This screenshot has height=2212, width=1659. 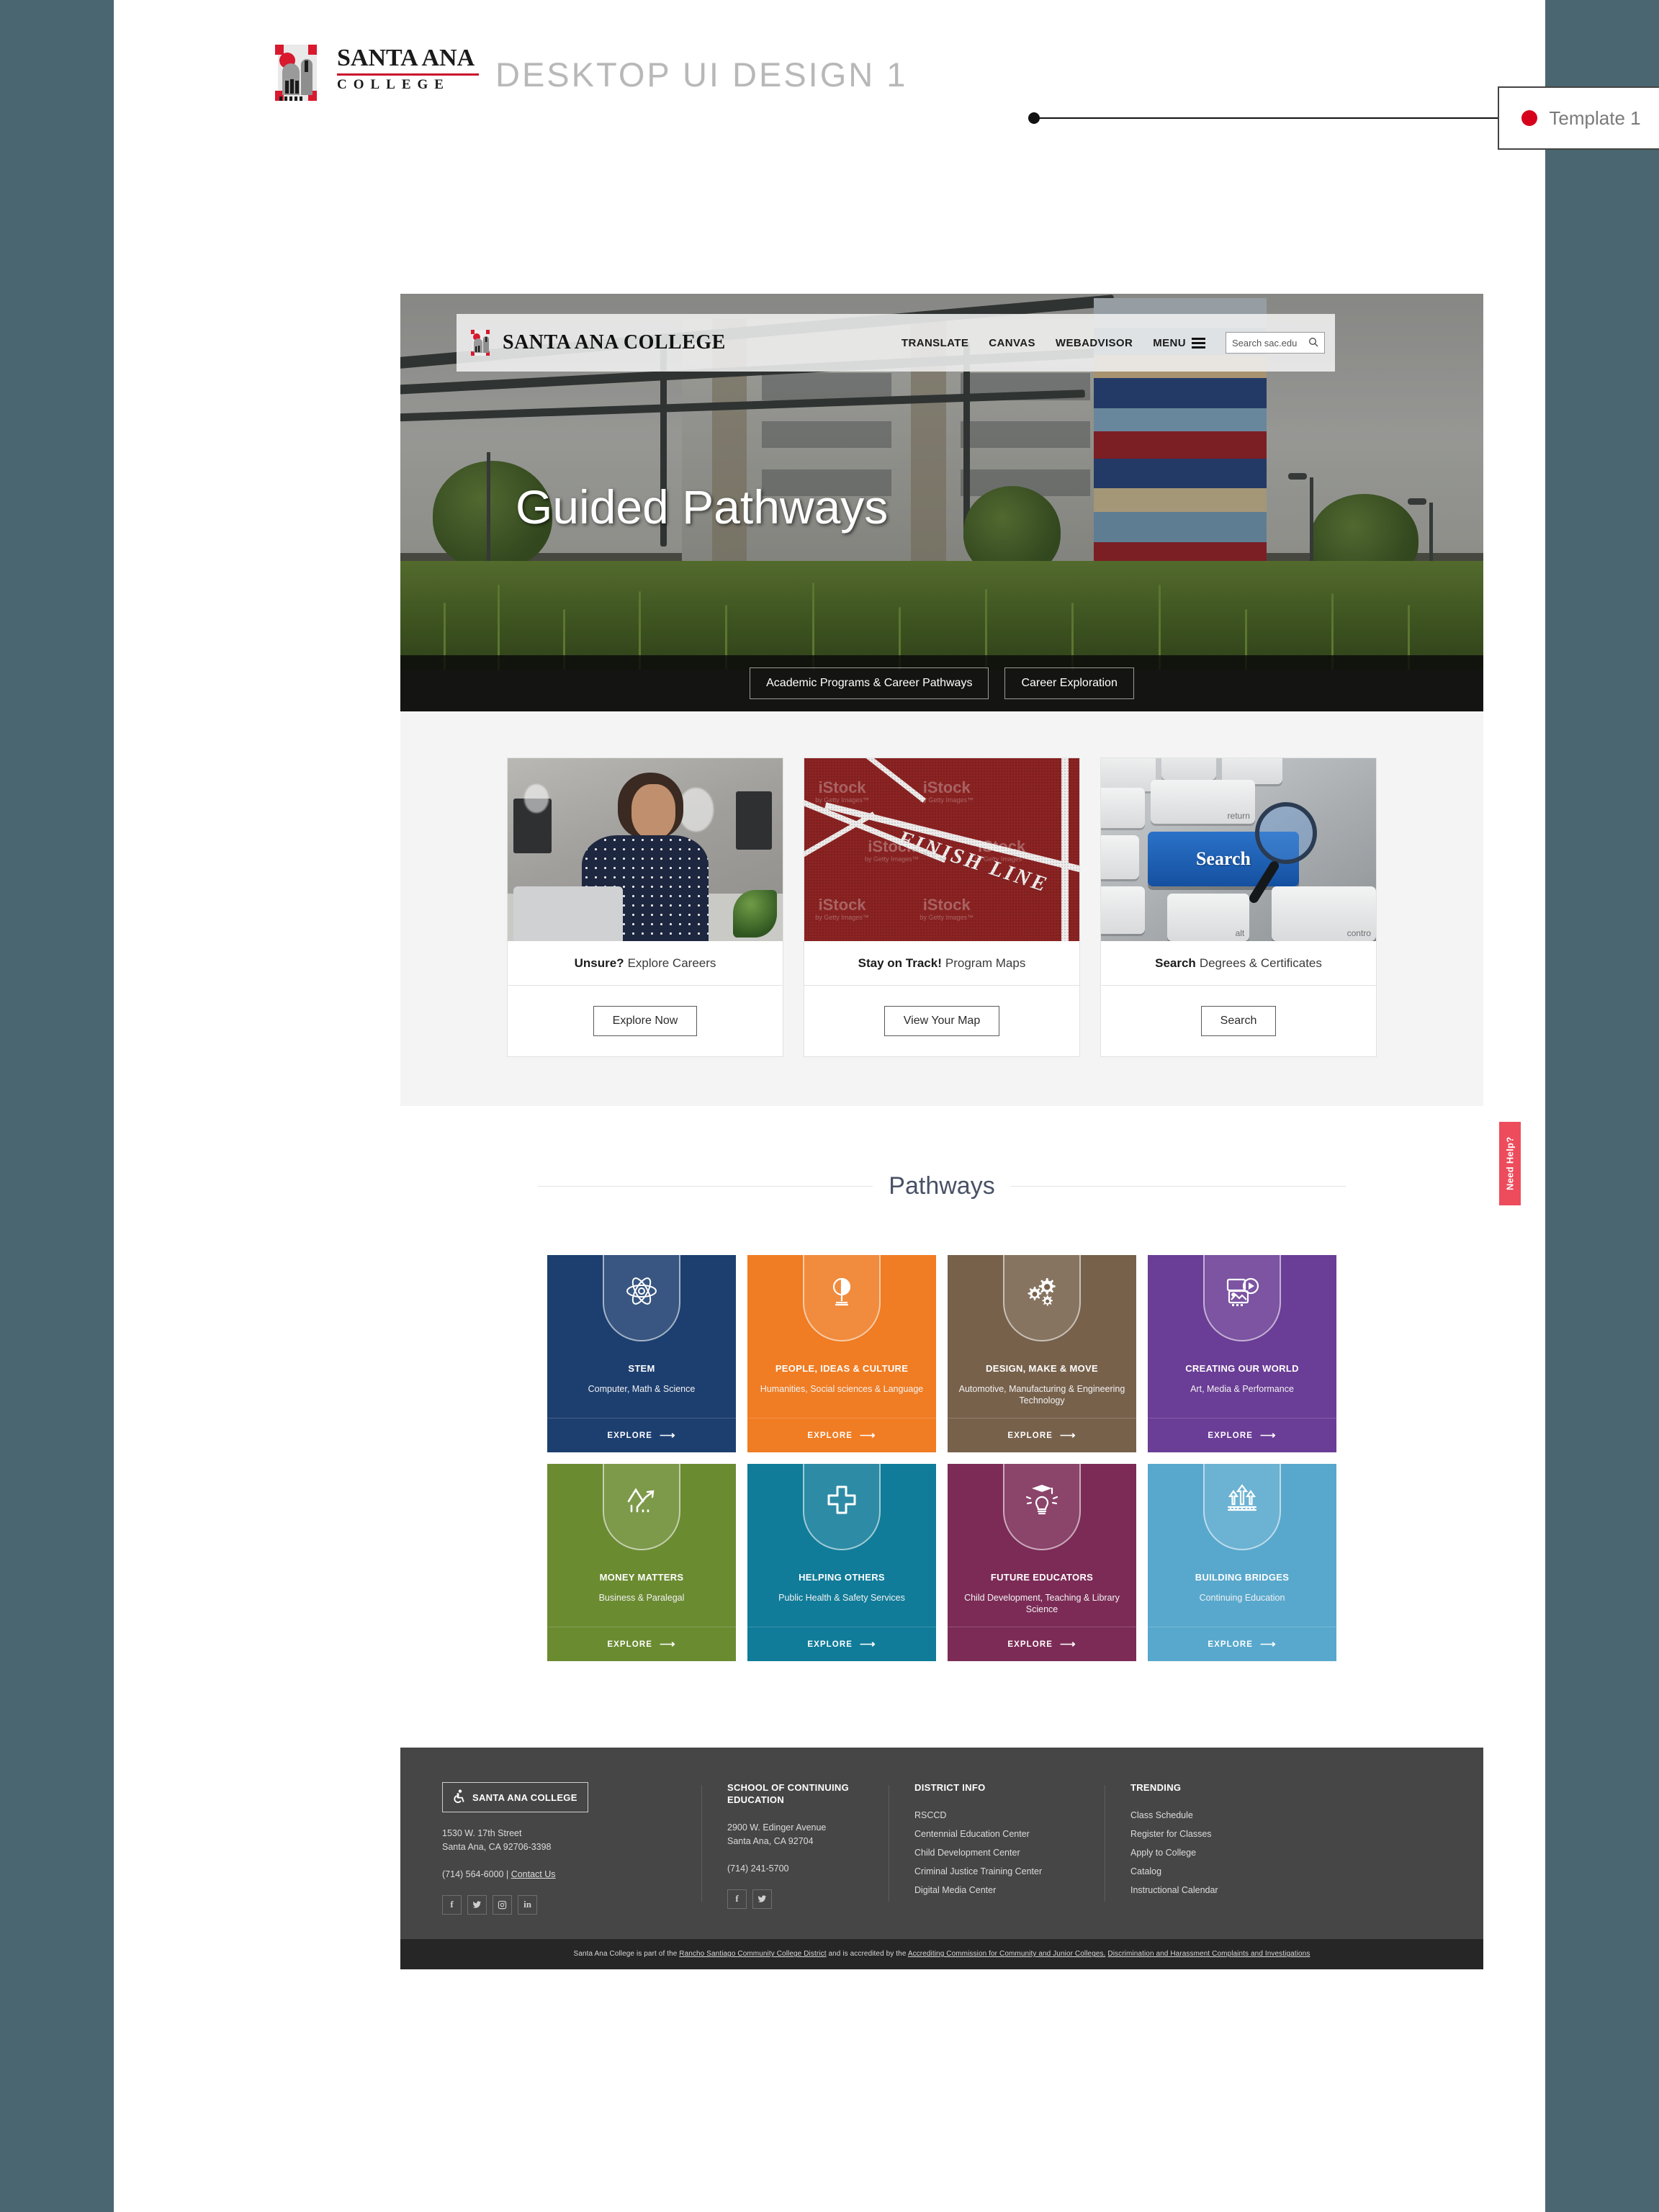 I want to click on gears-icon, so click(x=1042, y=1297).